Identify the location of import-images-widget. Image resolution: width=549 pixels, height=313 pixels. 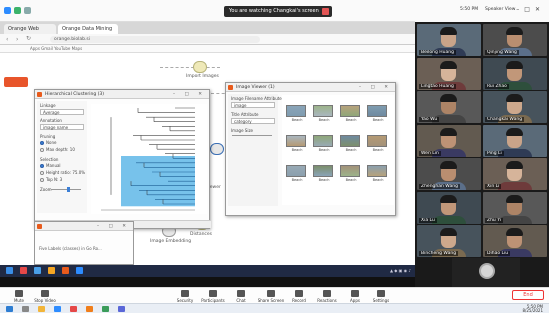
(200, 67).